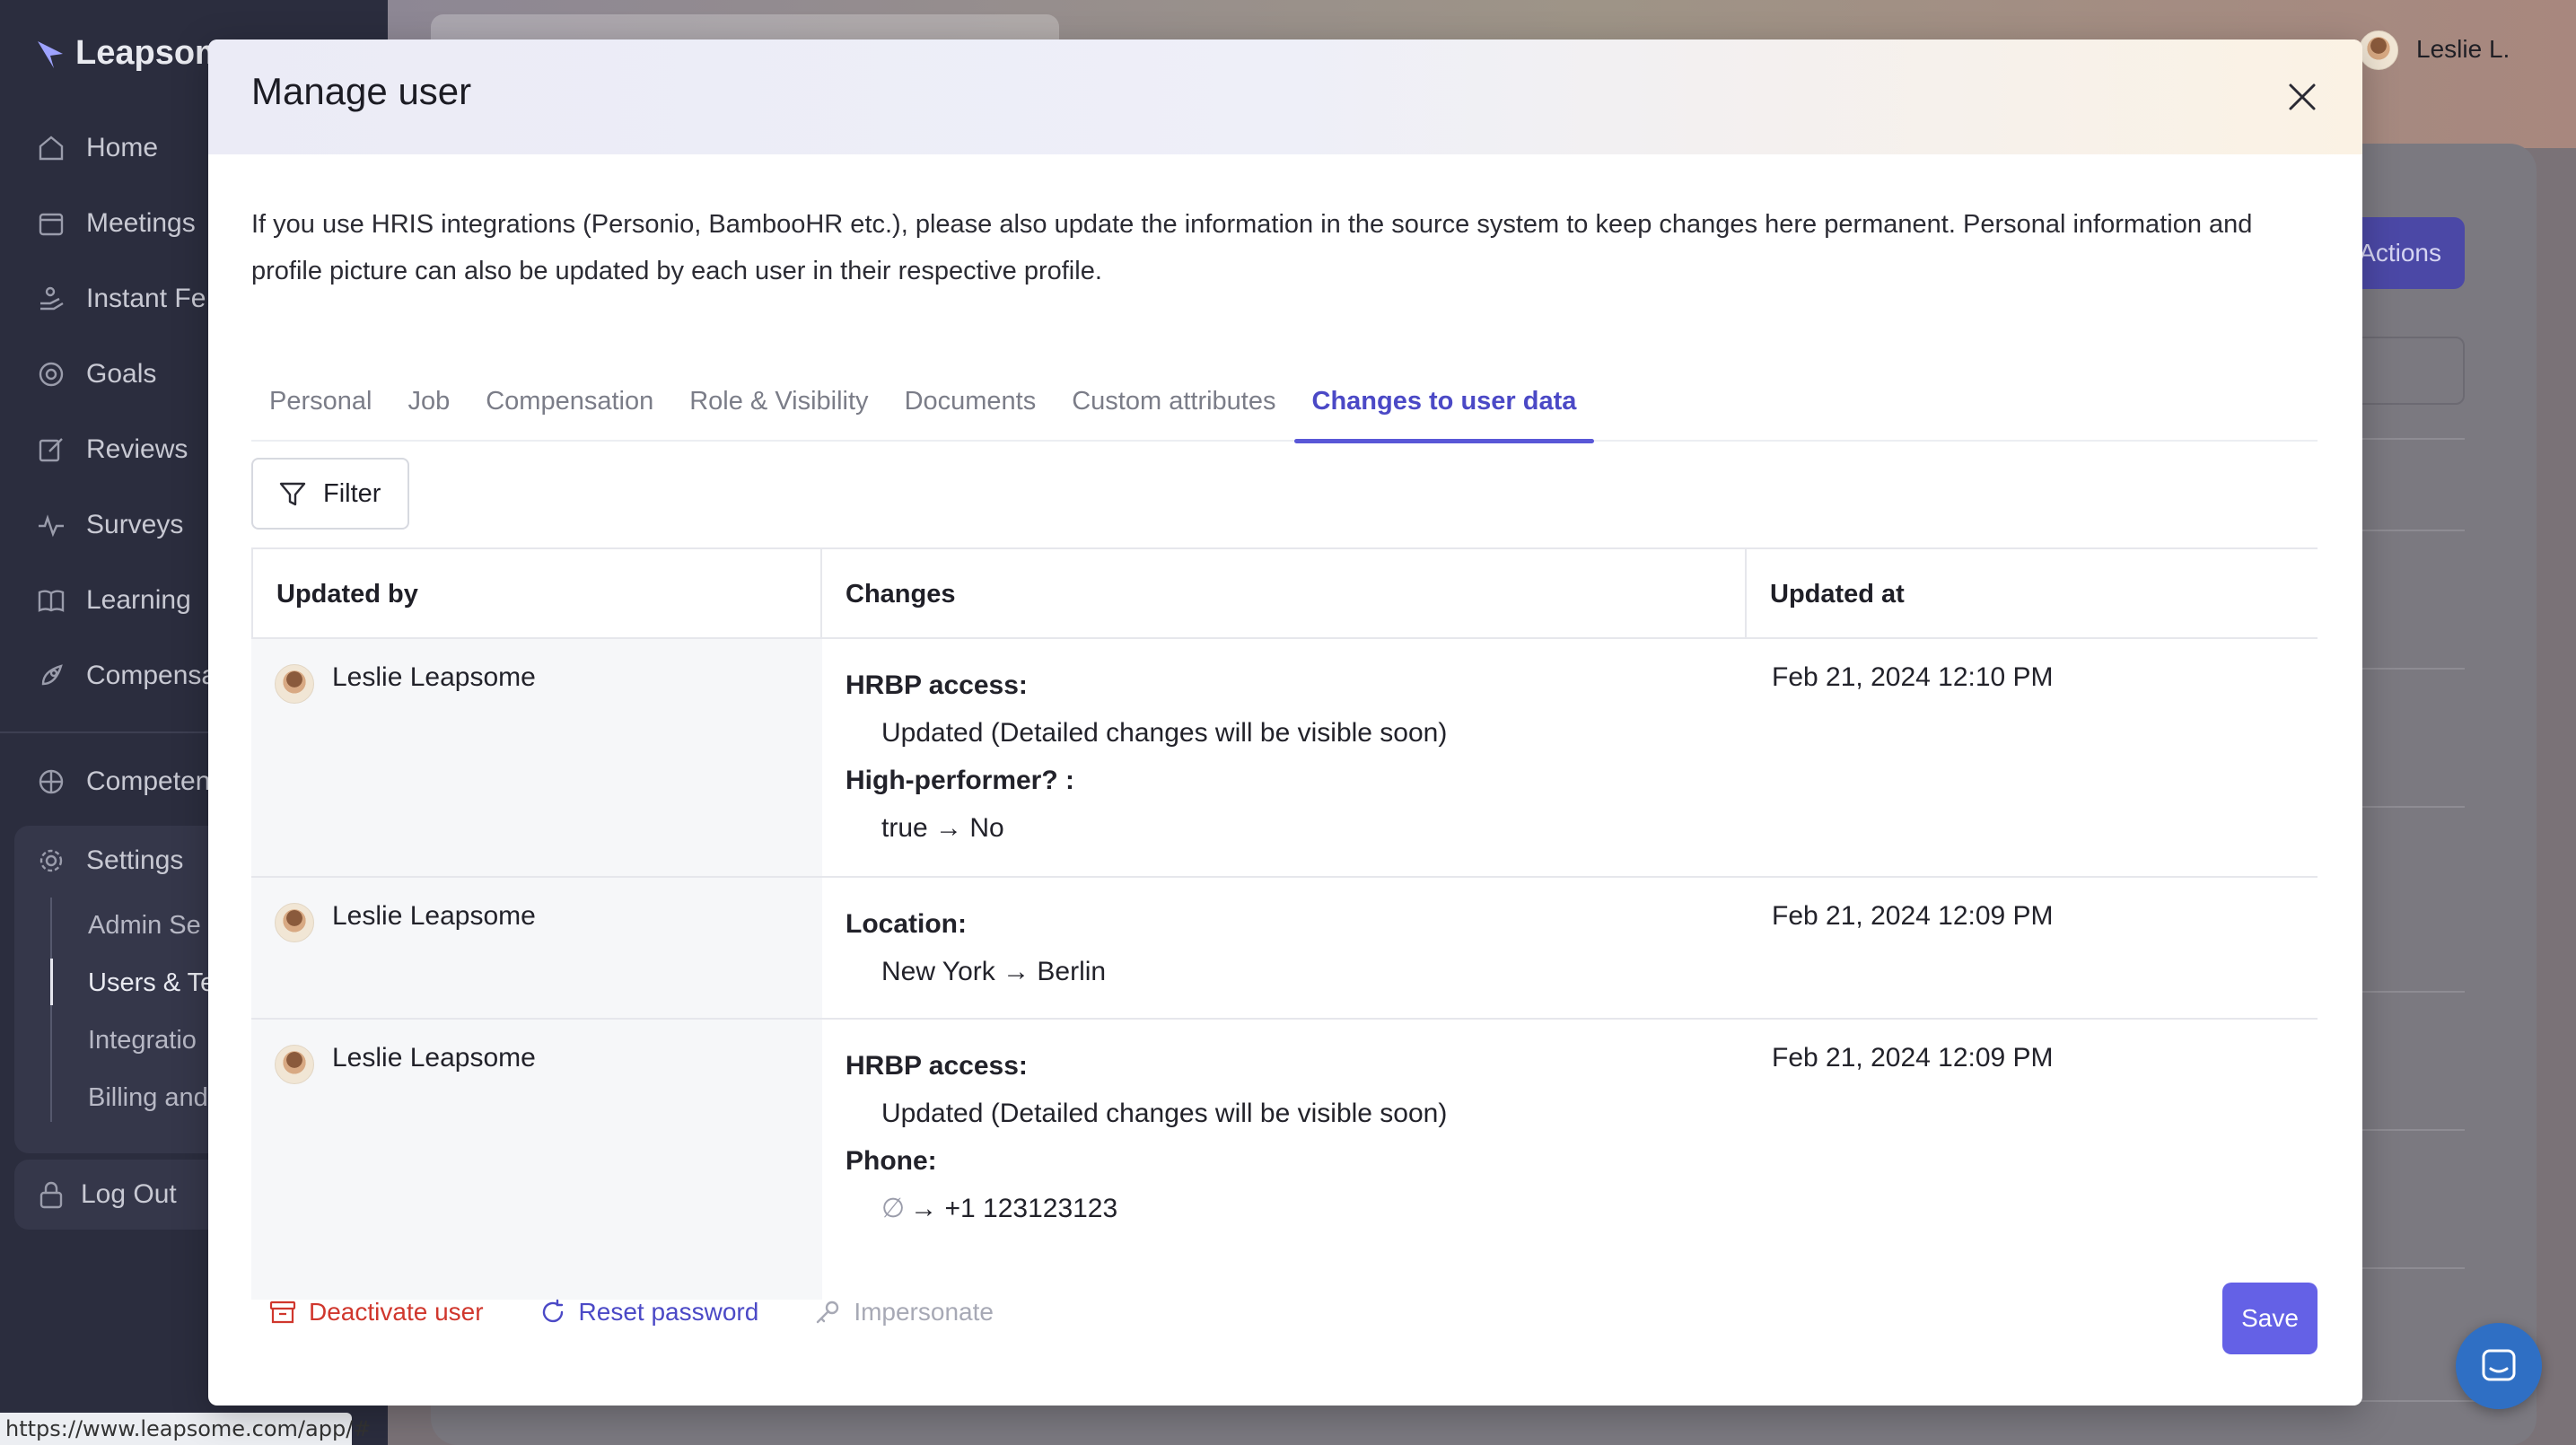 Image resolution: width=2576 pixels, height=1445 pixels. Describe the element at coordinates (906, 924) in the screenshot. I see `change-label: Location:` at that location.